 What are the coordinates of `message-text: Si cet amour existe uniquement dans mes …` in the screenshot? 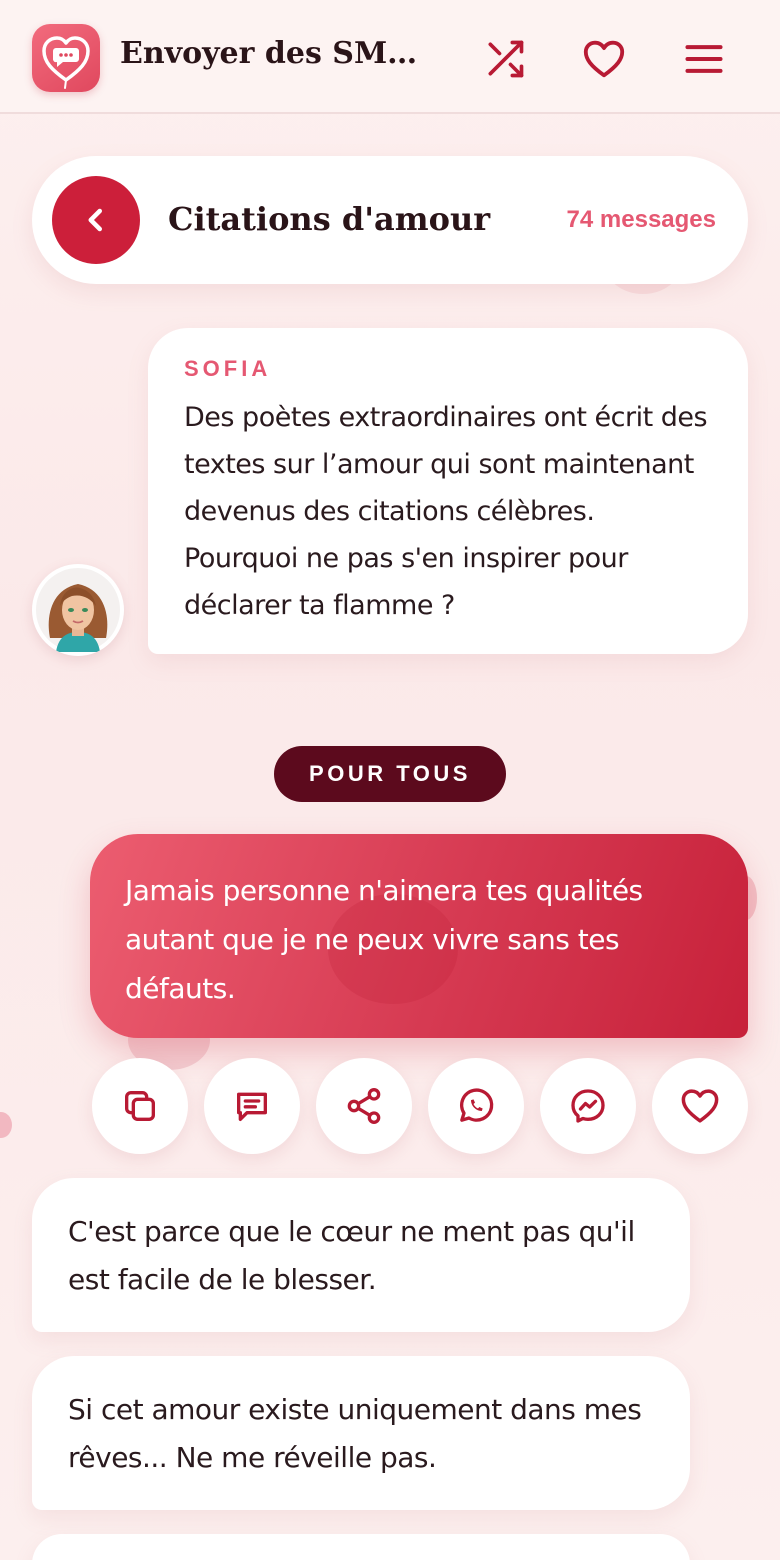 It's located at (355, 1433).